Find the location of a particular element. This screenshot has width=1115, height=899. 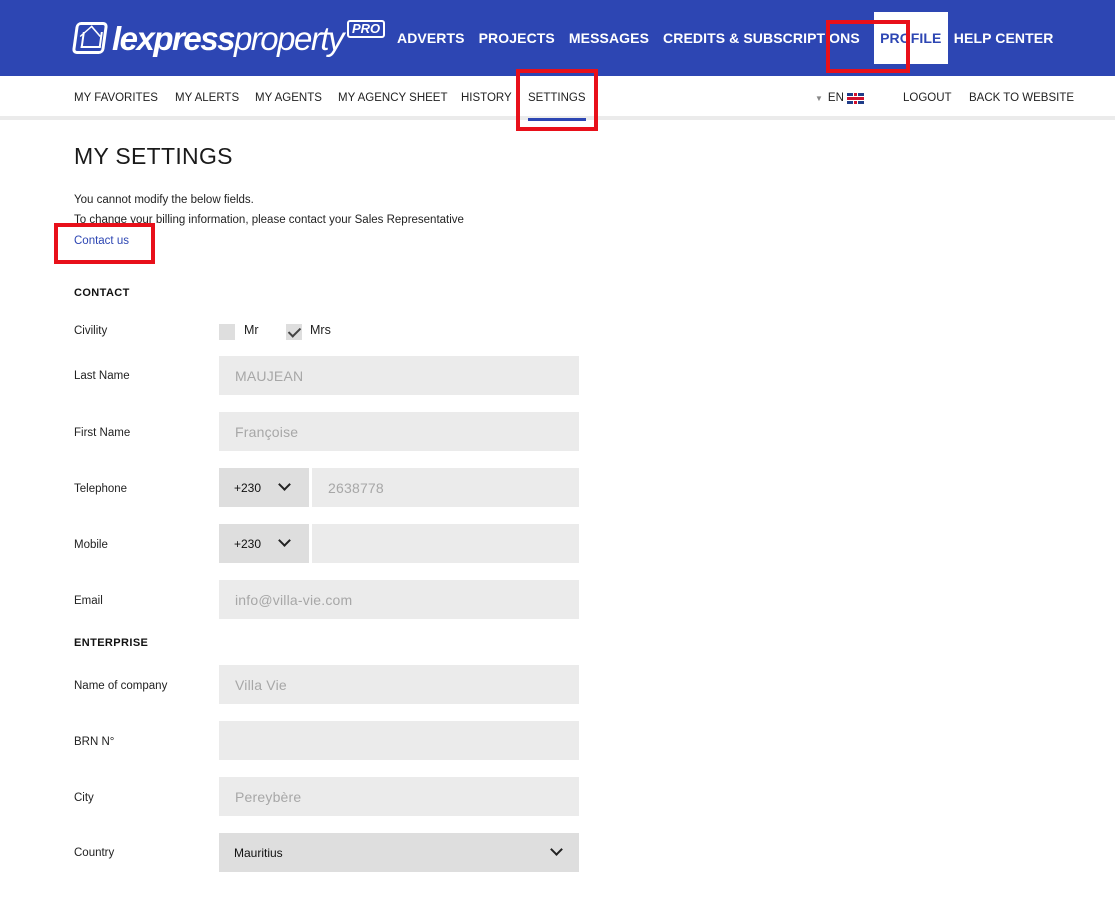

last-name-label: Last Name is located at coordinates (102, 376).